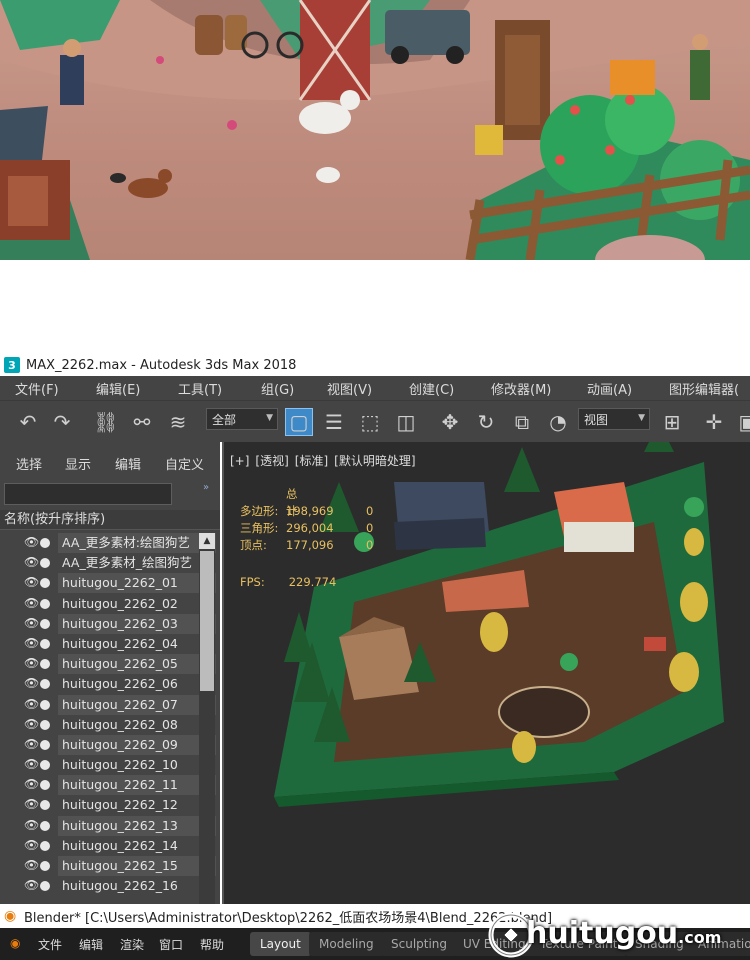  I want to click on blender-menu-window: 窗口, so click(171, 944).